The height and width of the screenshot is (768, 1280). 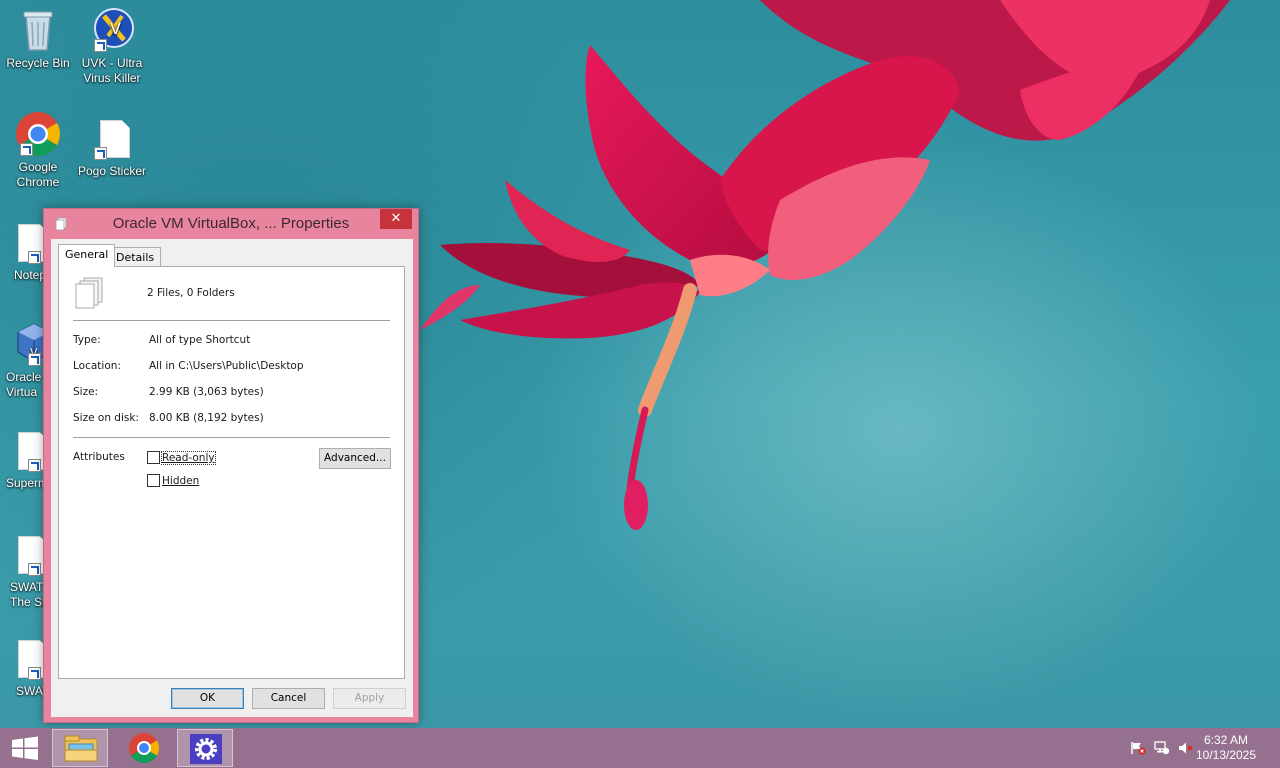 I want to click on hidden-label: Hidden, so click(x=180, y=481).